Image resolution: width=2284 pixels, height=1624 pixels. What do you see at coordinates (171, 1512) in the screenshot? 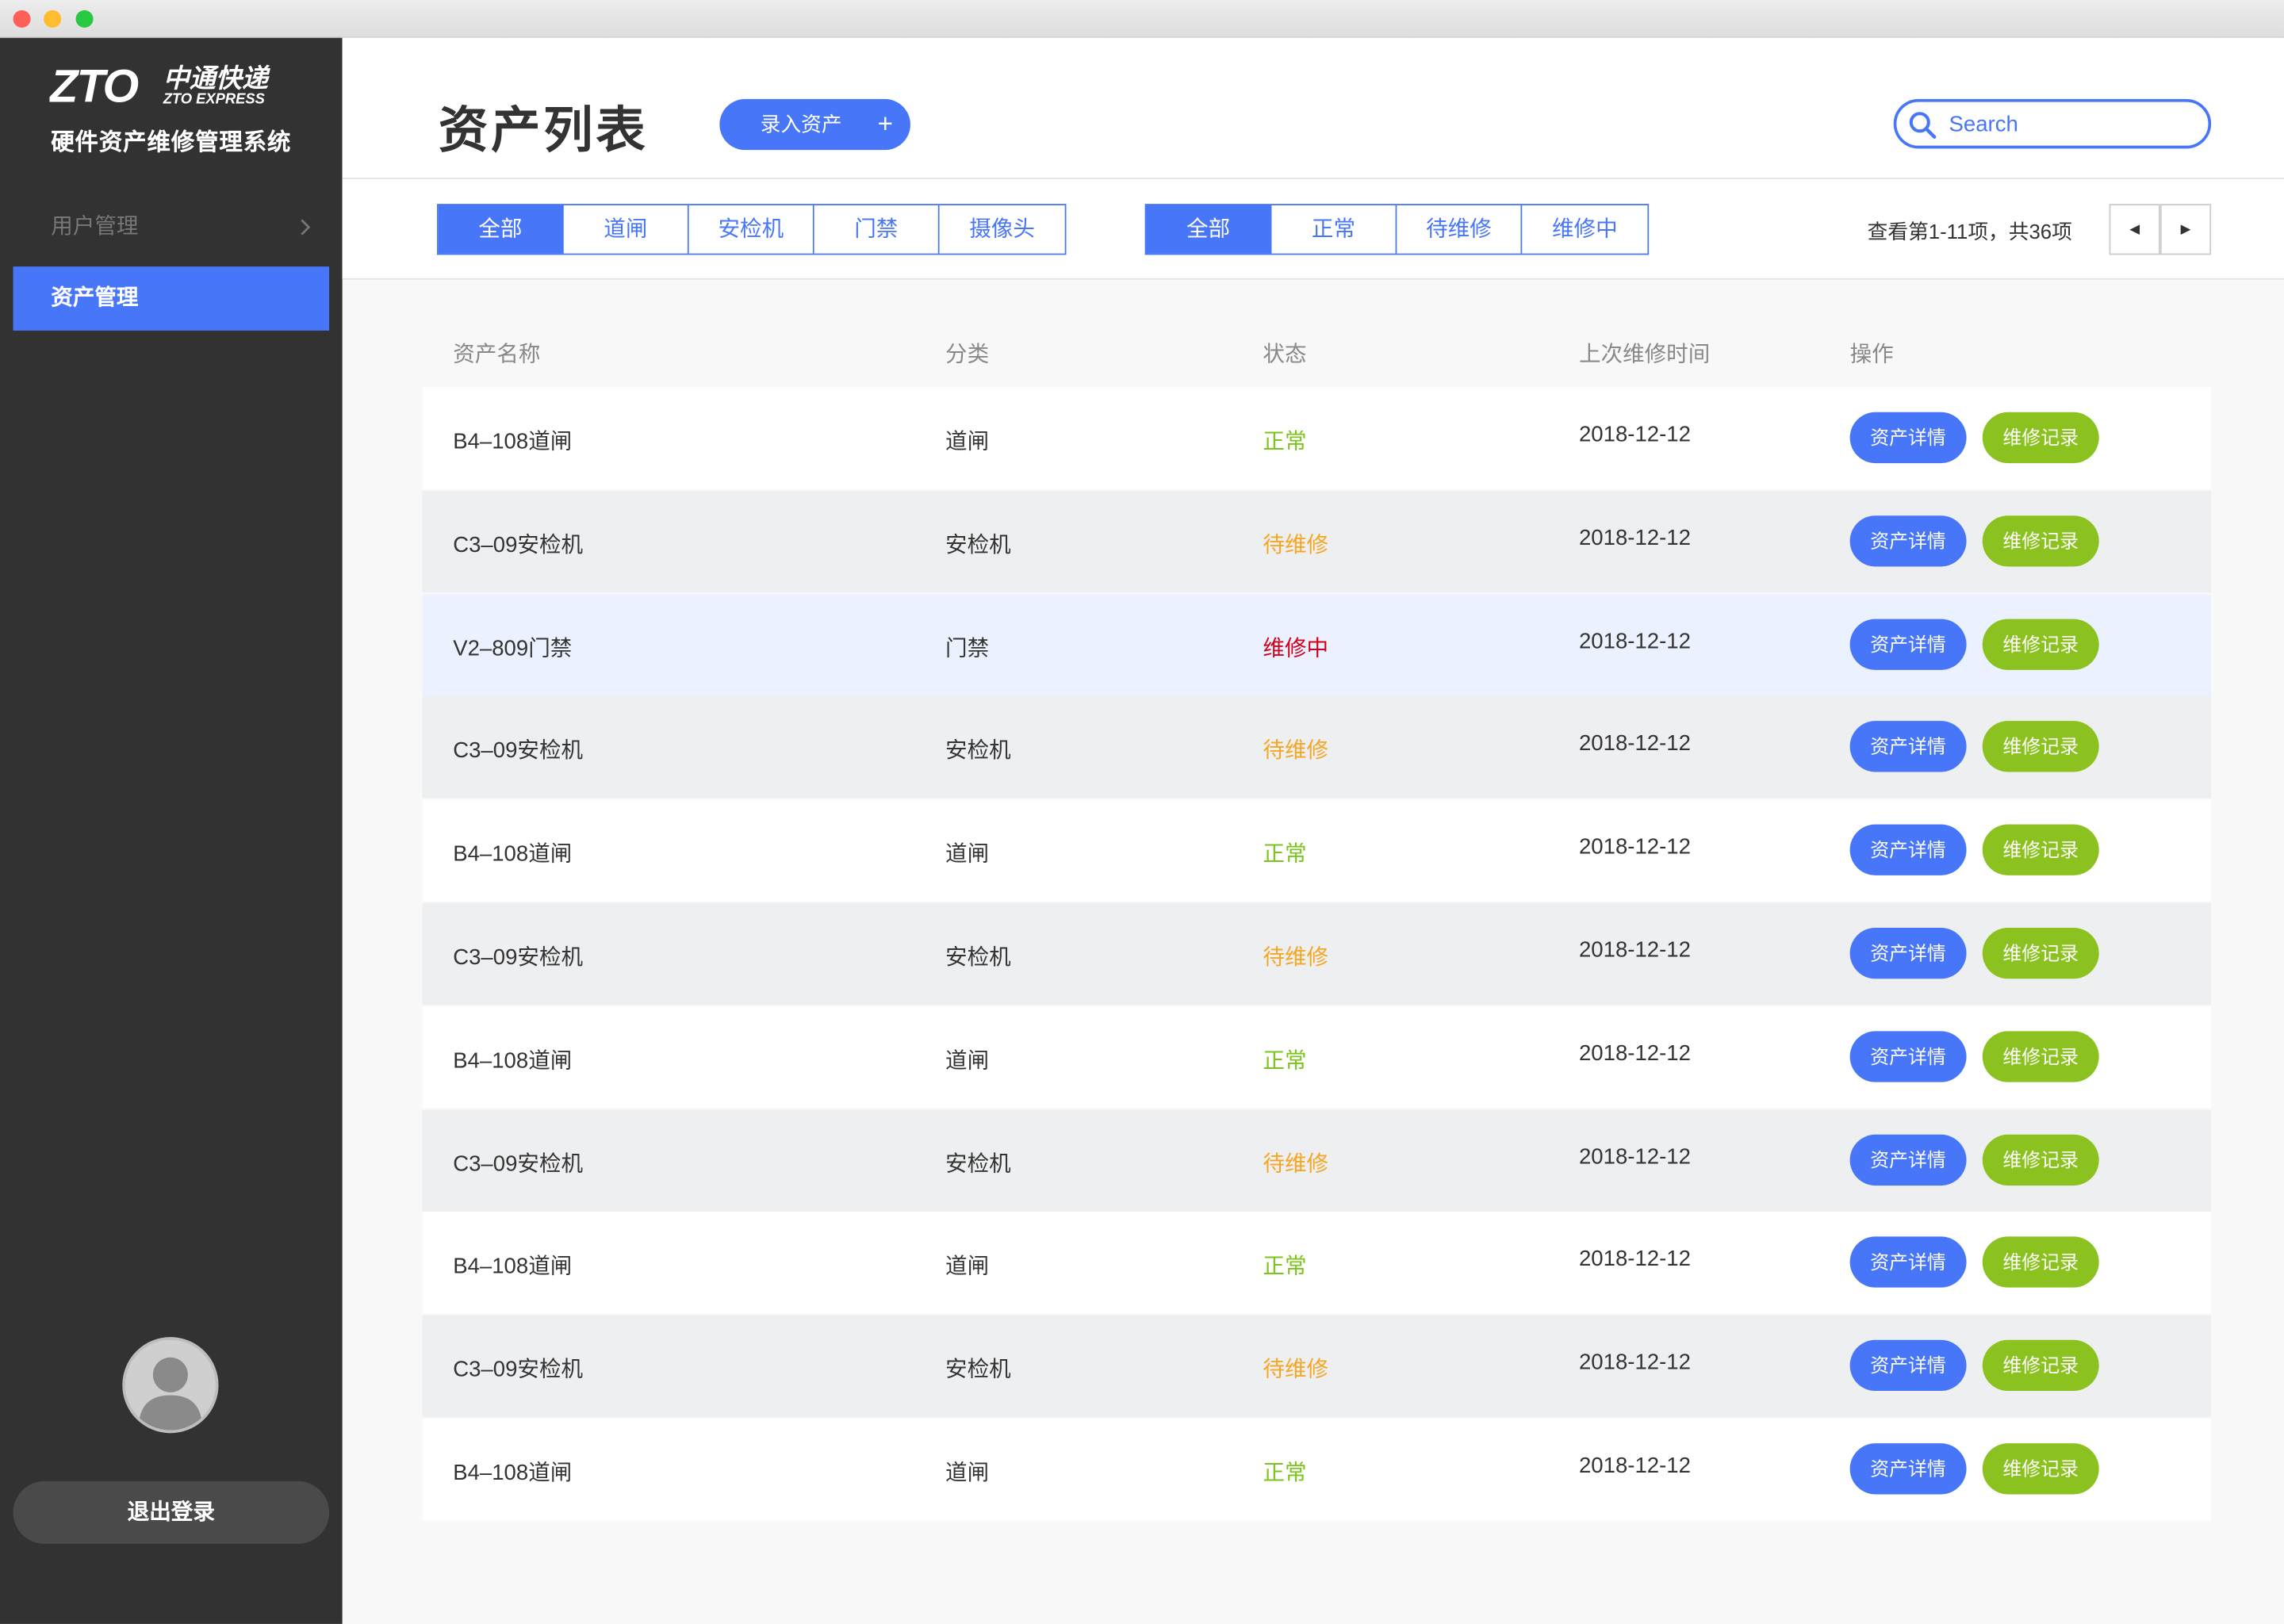
I see `logout-button: 退出登录` at bounding box center [171, 1512].